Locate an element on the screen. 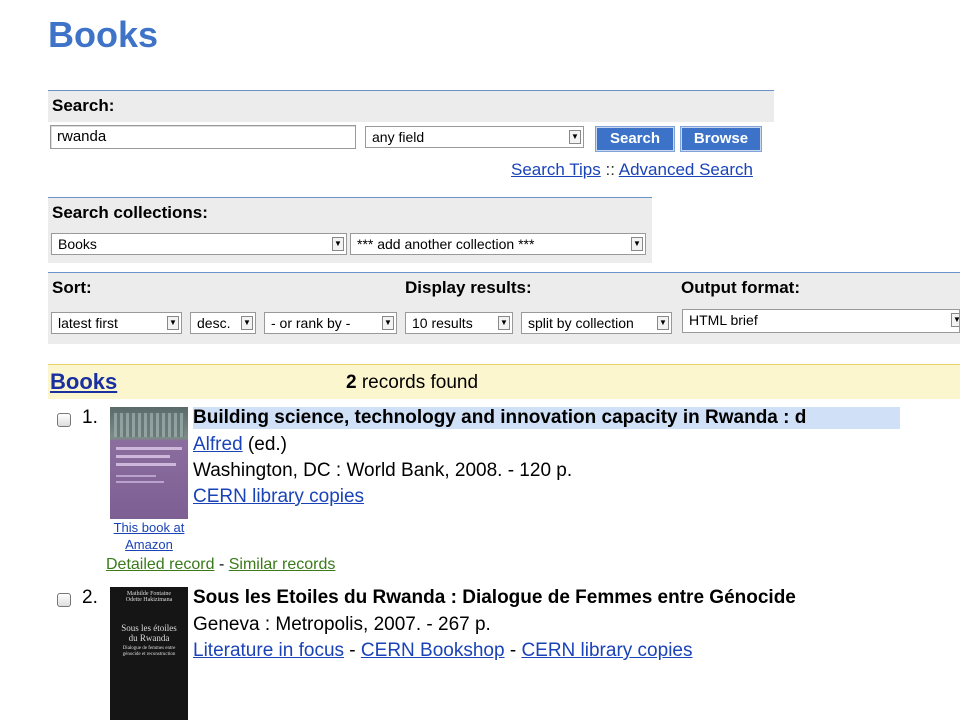 Image resolution: width=960 pixels, height=720 pixels. records-found-text: 2 records found is located at coordinates (412, 383).